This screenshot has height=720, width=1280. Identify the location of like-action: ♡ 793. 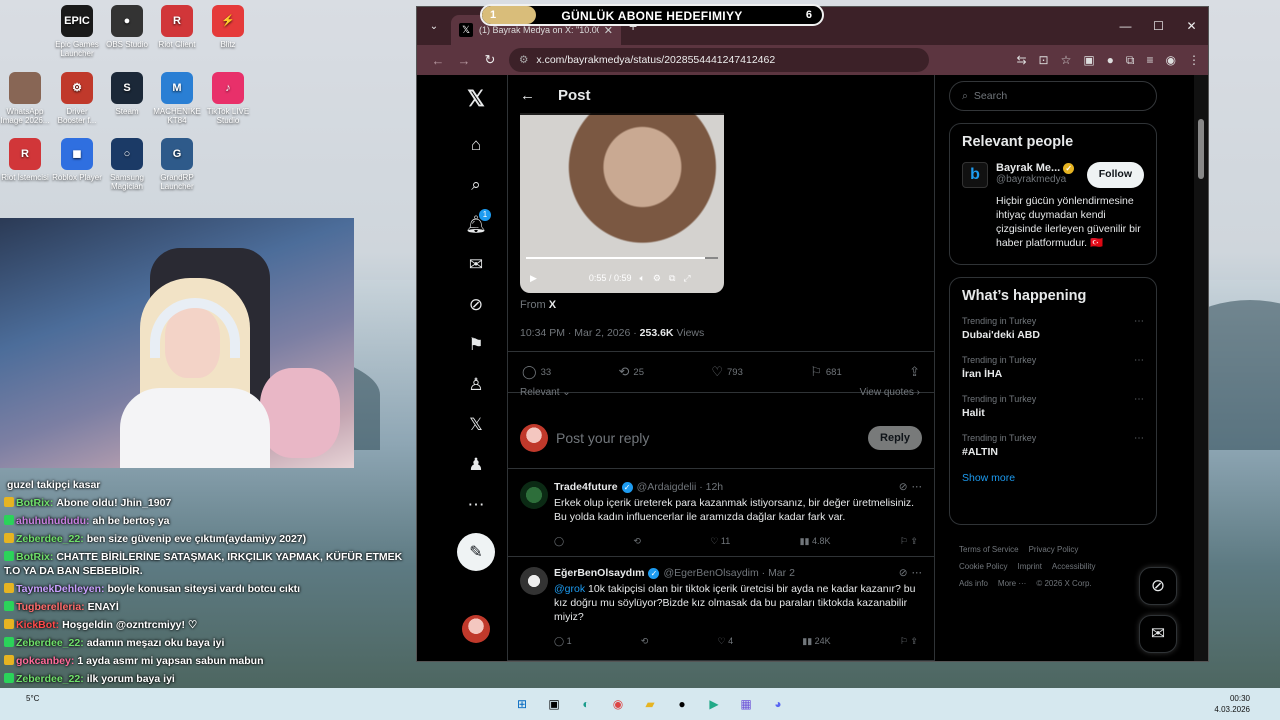
(727, 372).